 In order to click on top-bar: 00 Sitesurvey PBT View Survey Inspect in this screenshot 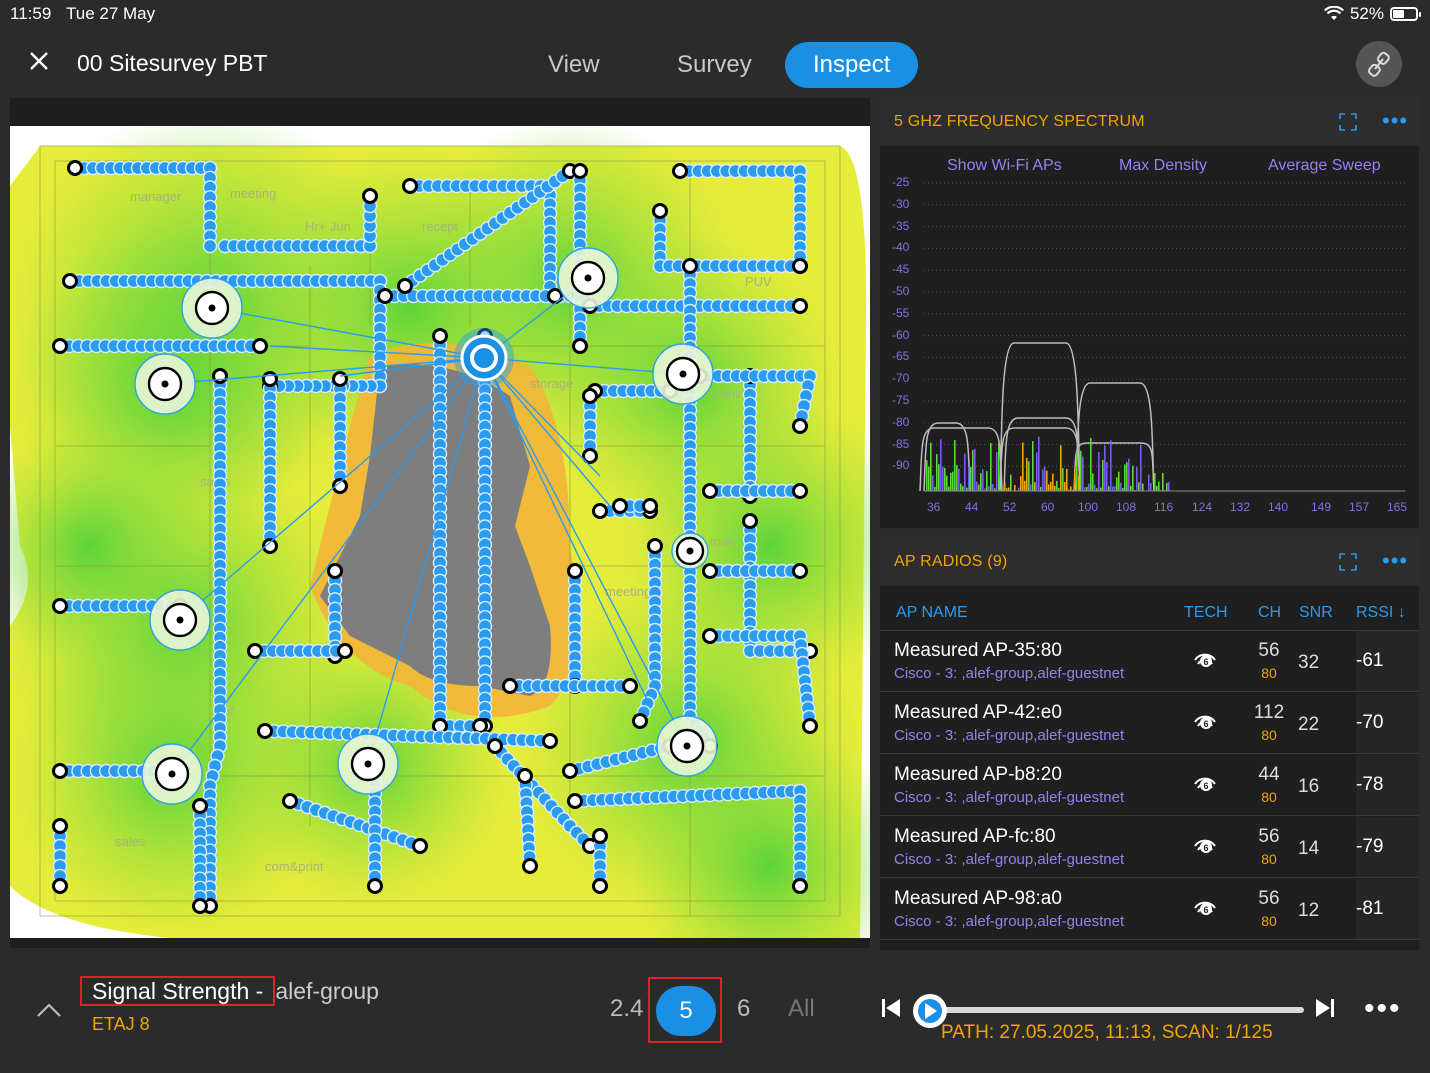, I will do `click(715, 63)`.